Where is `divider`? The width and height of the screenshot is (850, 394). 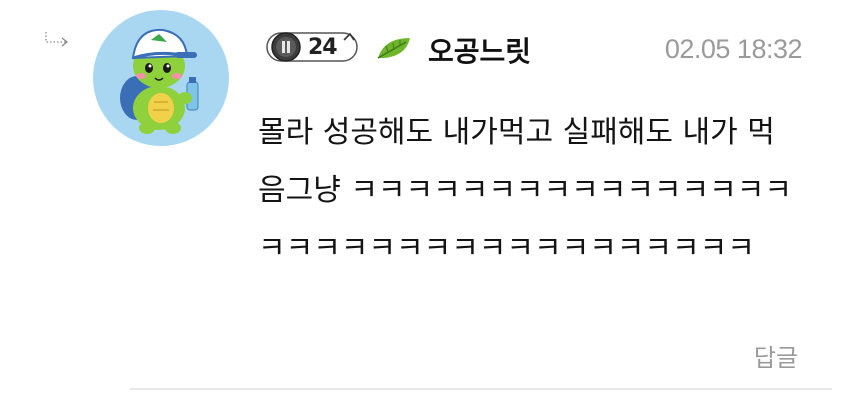 divider is located at coordinates (481, 389).